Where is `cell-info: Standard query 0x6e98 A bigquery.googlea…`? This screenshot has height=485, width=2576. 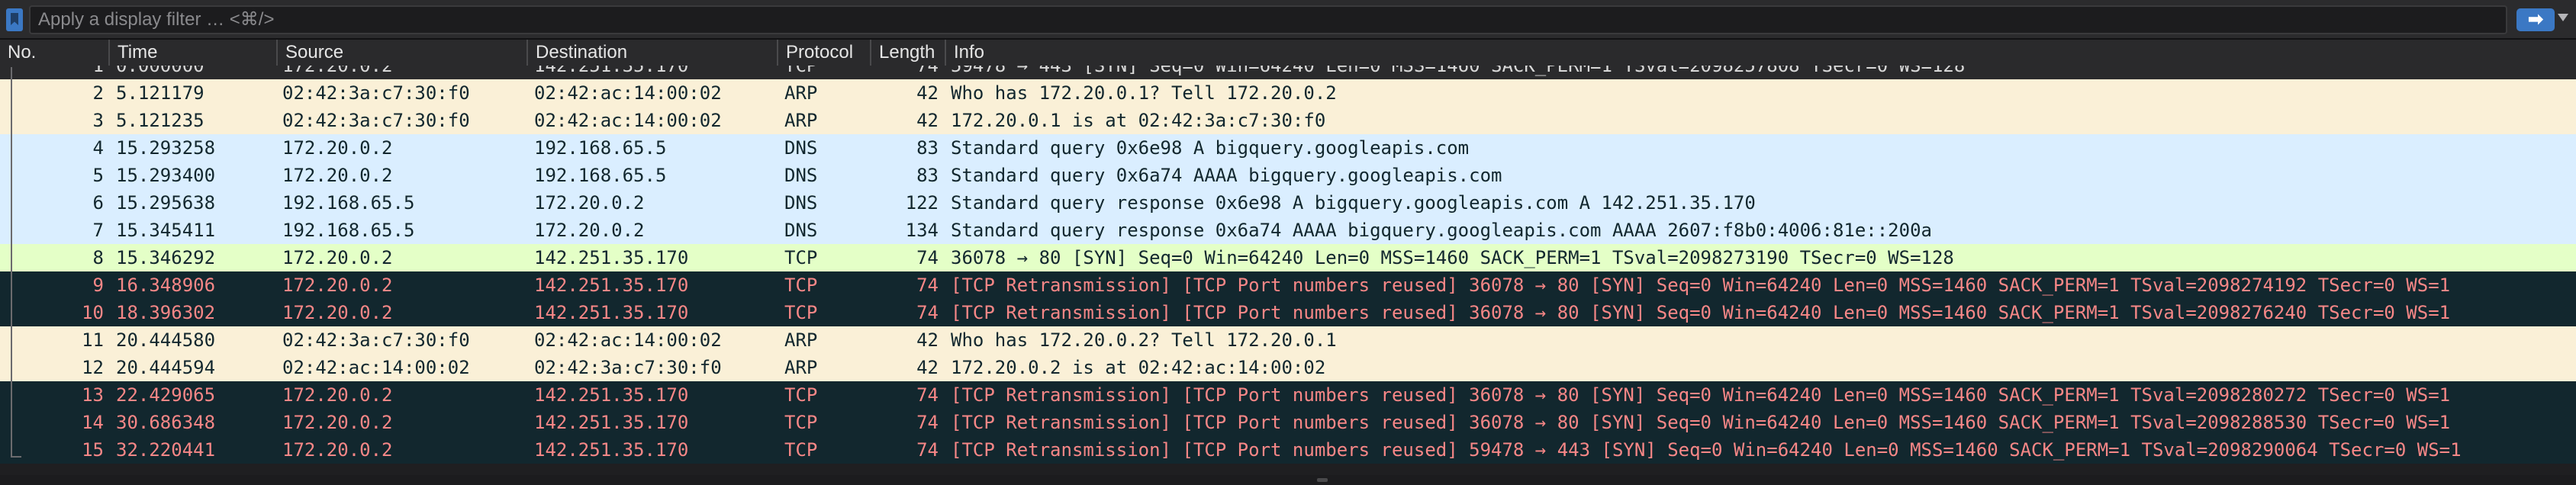 cell-info: Standard query 0x6e98 A bigquery.googlea… is located at coordinates (1210, 148).